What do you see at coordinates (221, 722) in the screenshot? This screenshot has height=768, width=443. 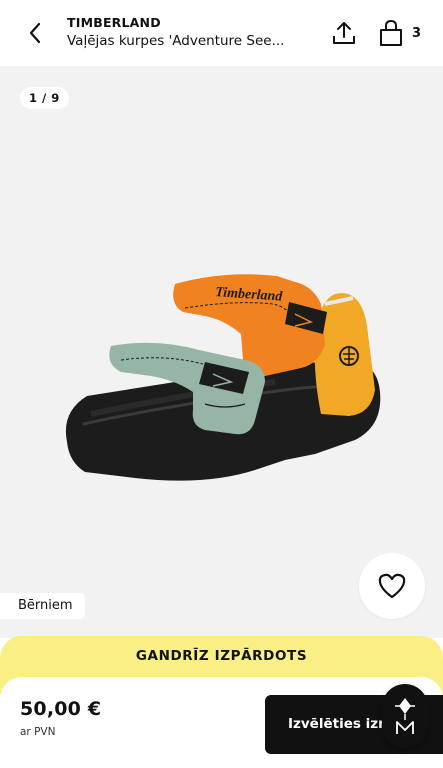 I see `purchase-bar: 50,00 € ar PVN Izvēlēties izmēru` at bounding box center [221, 722].